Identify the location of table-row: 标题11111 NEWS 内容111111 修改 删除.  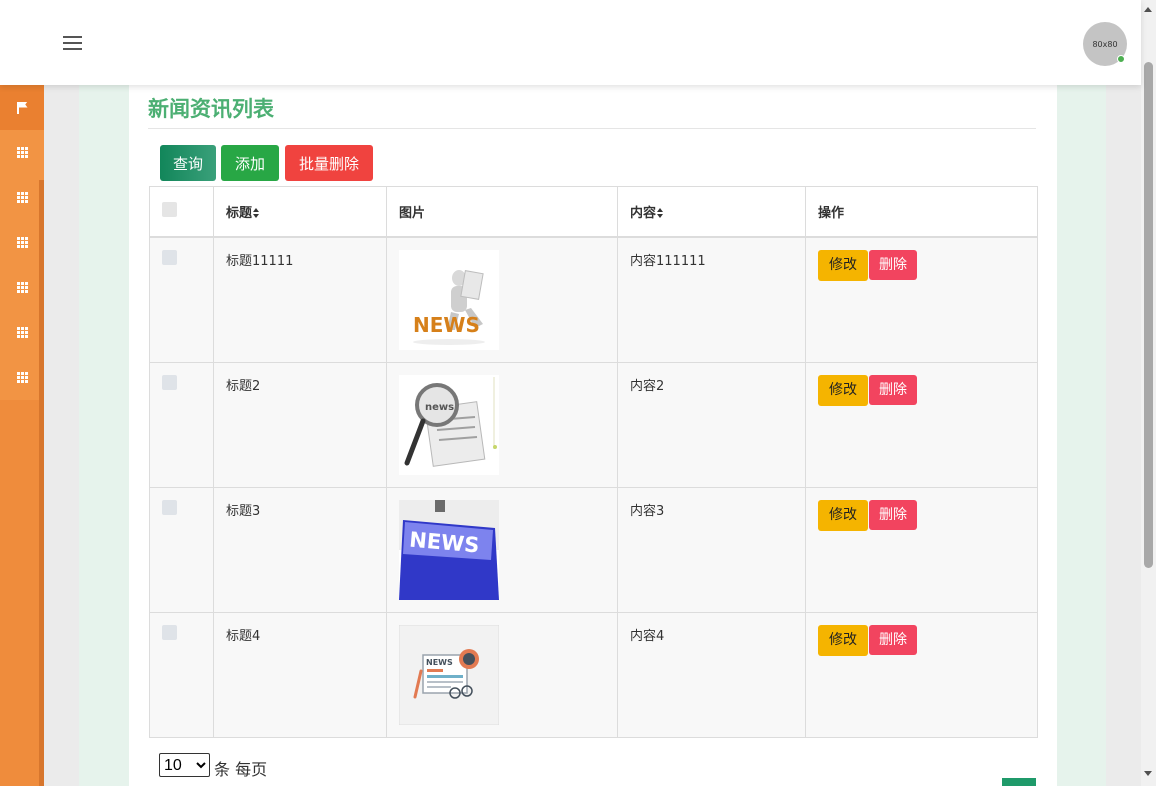
(593, 299).